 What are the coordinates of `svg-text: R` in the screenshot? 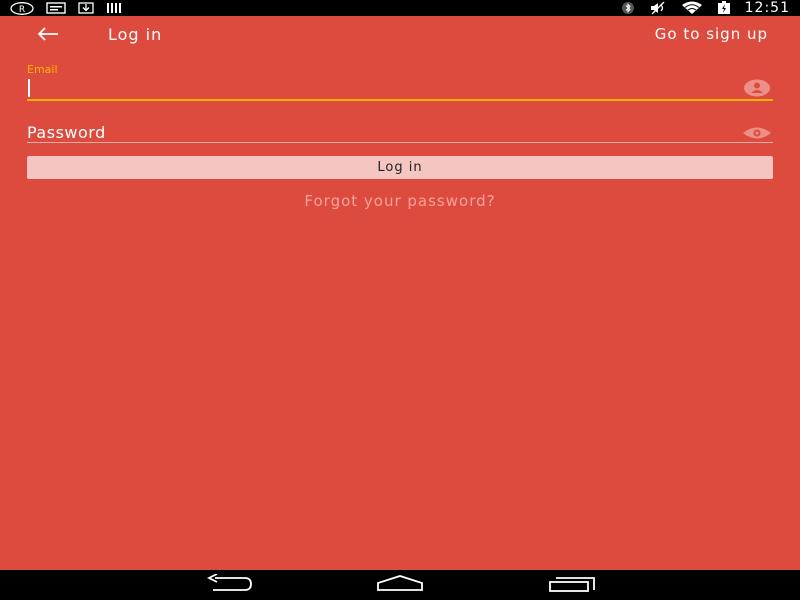 It's located at (22, 10).